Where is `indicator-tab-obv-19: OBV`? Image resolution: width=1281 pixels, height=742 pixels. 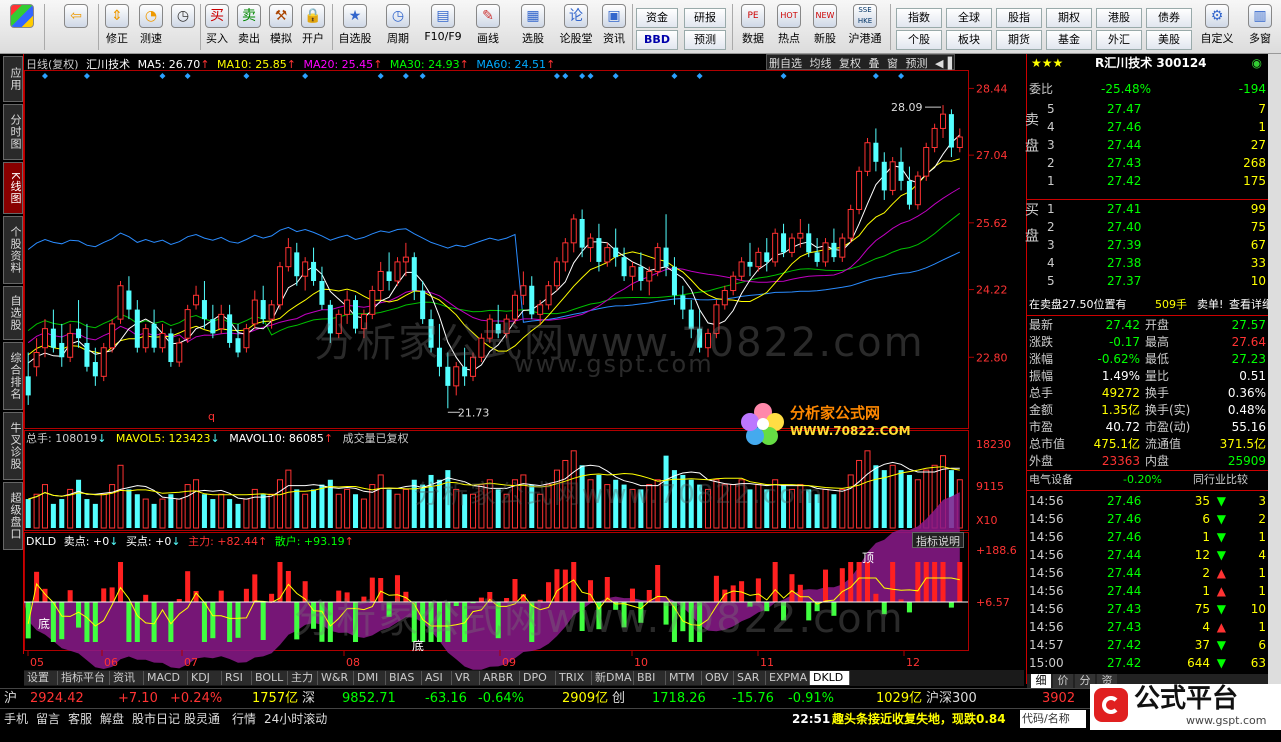
indicator-tab-obv-19: OBV is located at coordinates (718, 678).